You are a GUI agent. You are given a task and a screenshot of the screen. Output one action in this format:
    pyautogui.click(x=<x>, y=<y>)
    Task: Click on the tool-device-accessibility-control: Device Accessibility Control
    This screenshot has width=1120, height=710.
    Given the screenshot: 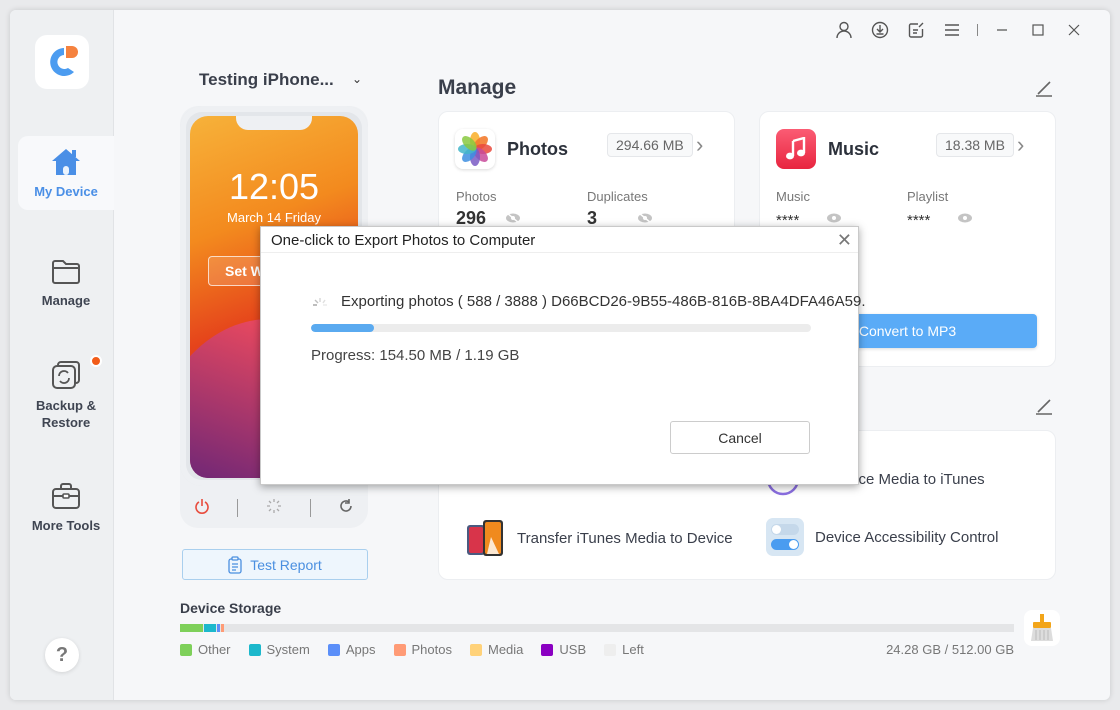 What is the action you would take?
    pyautogui.click(x=881, y=537)
    